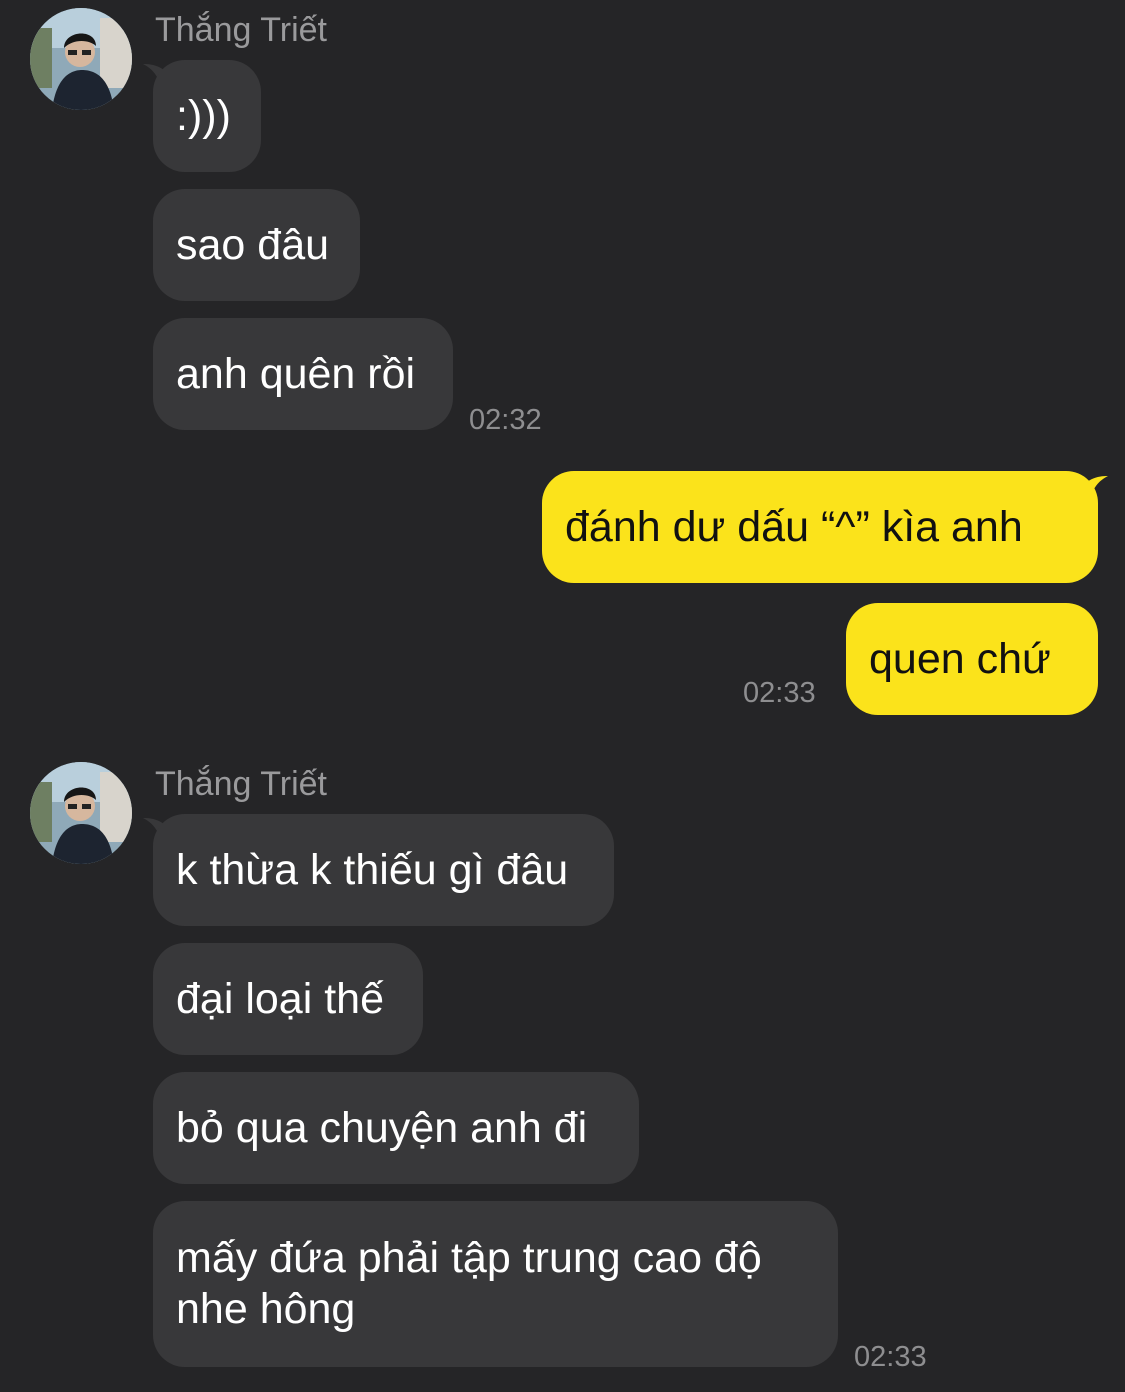  Describe the element at coordinates (303, 374) in the screenshot. I see `message-bubble: anh quên rồi` at that location.